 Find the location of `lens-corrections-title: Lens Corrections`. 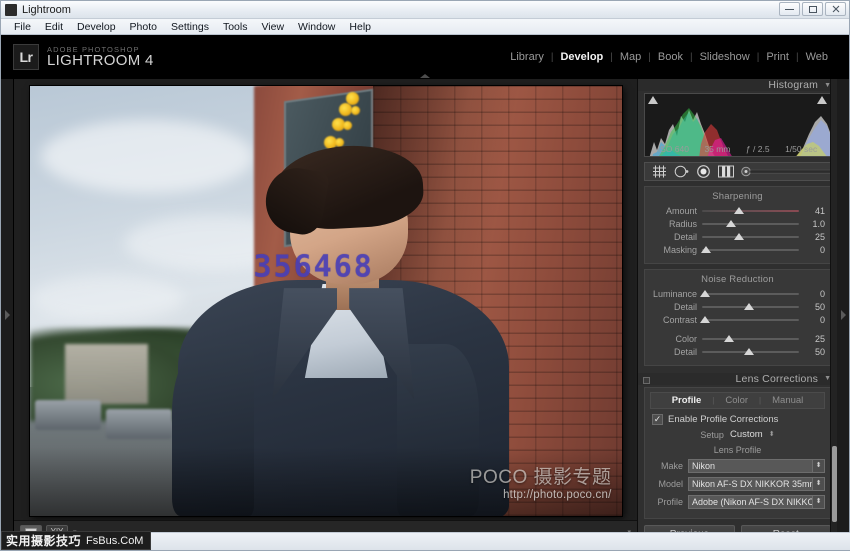

lens-corrections-title: Lens Corrections is located at coordinates (777, 378).